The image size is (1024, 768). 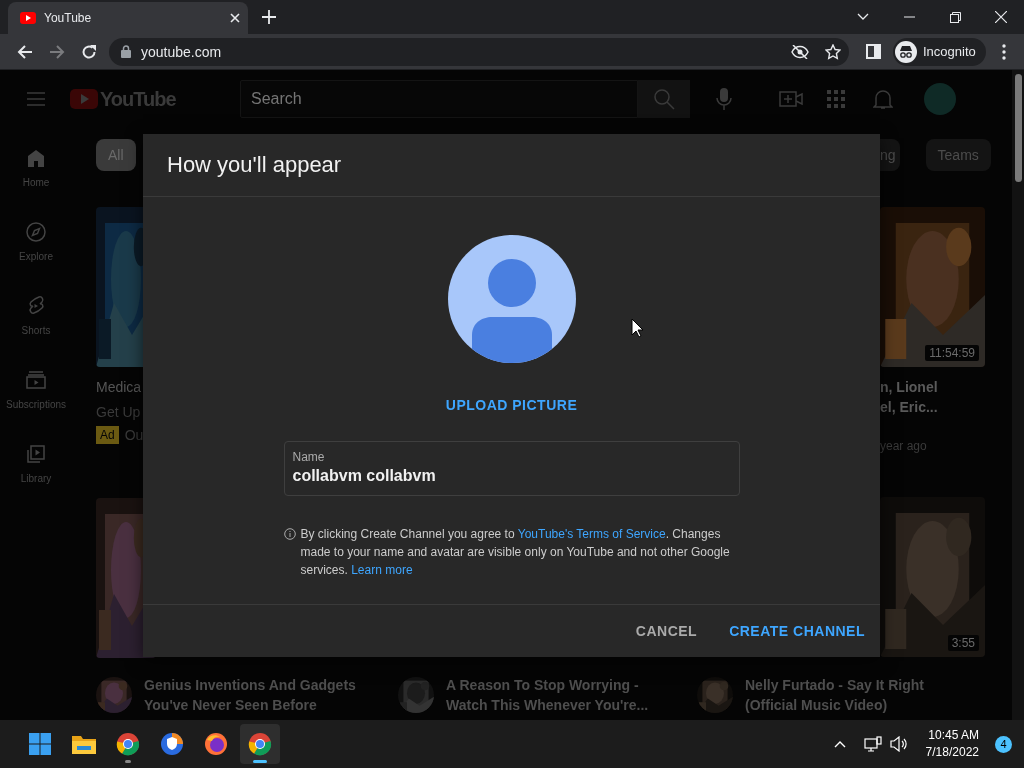 I want to click on tab-title: YouTube, so click(x=68, y=18).